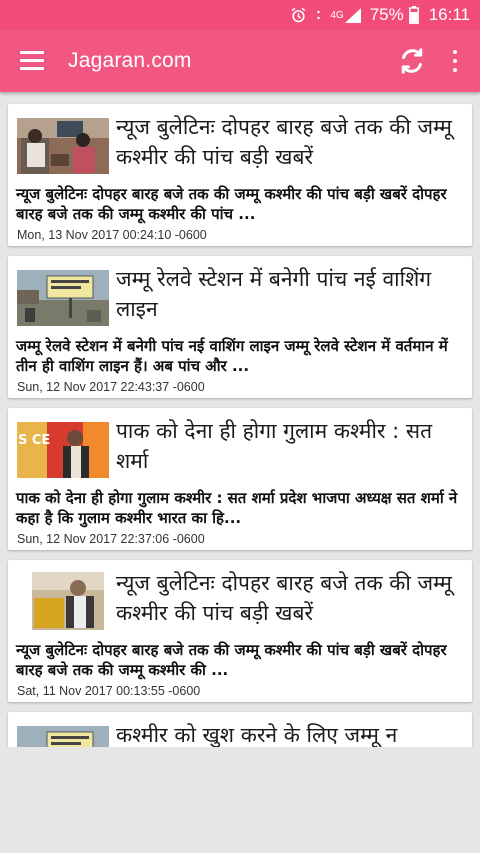 This screenshot has height=853, width=480. What do you see at coordinates (449, 14) in the screenshot?
I see `clock-time: 16:11` at bounding box center [449, 14].